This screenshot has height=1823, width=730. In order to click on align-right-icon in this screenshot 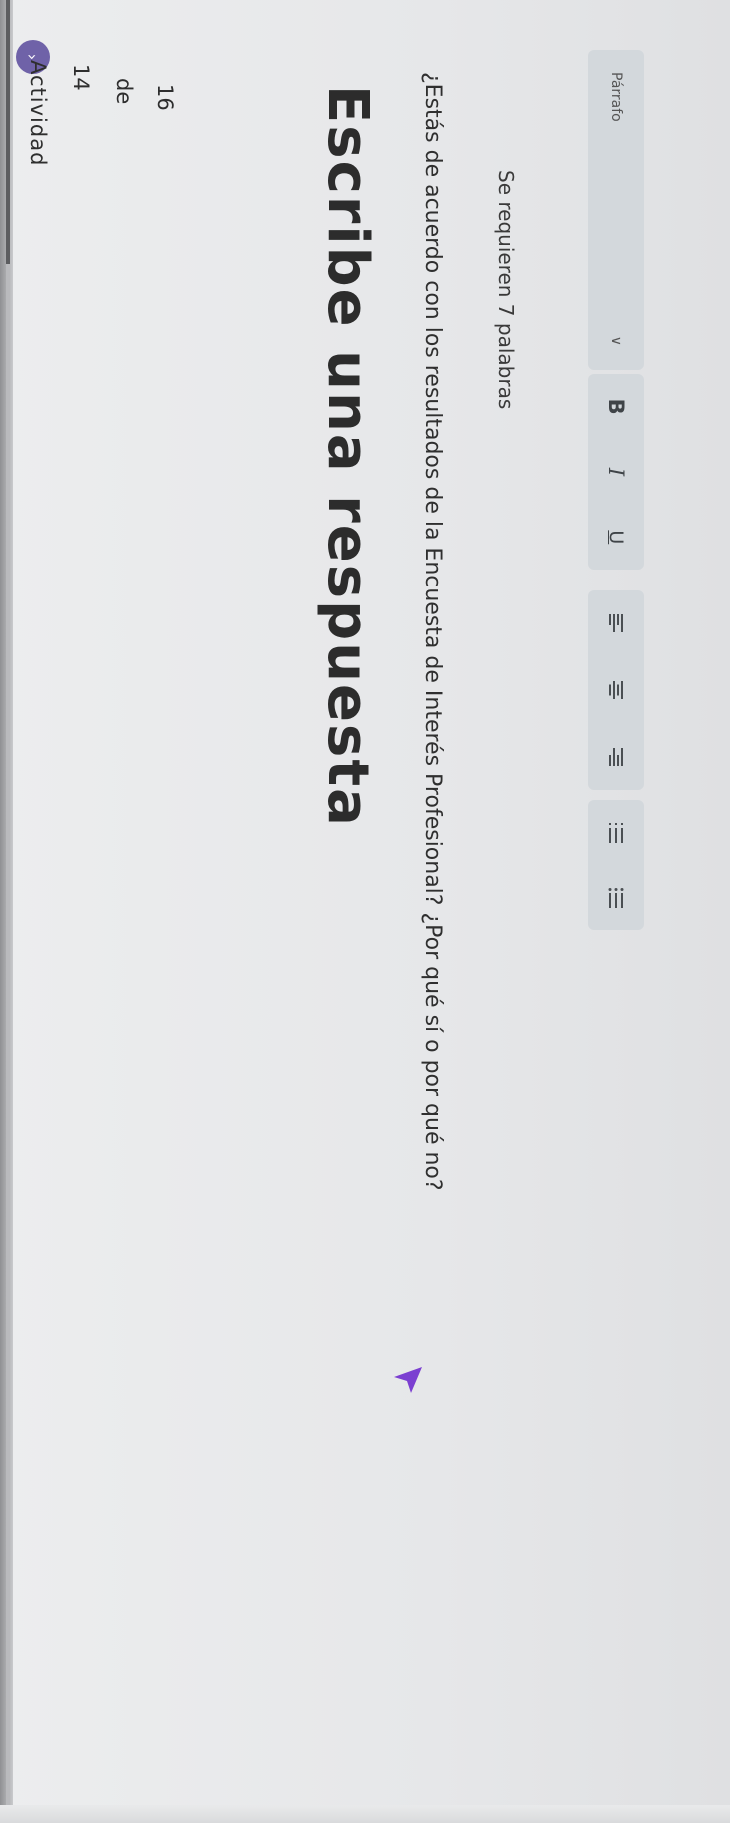, I will do `click(616, 756)`.